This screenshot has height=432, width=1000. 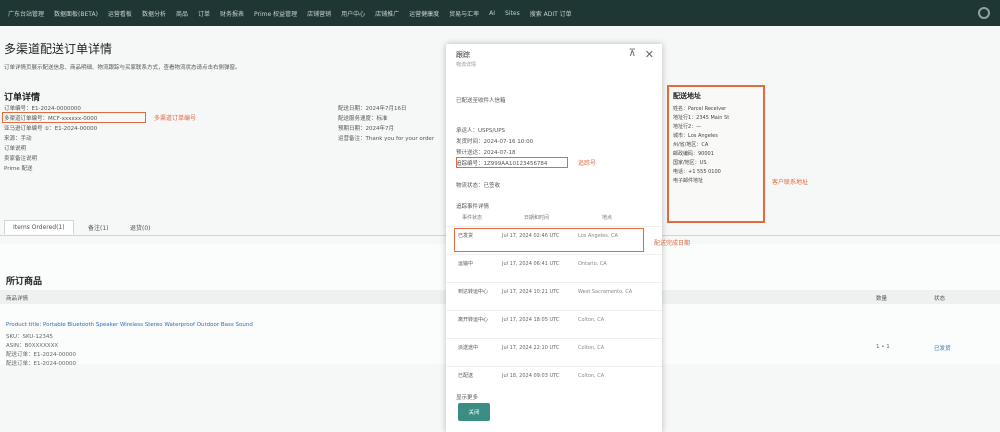 What do you see at coordinates (700, 109) in the screenshot?
I see `address-line: 姓名：Parcel Receiver` at bounding box center [700, 109].